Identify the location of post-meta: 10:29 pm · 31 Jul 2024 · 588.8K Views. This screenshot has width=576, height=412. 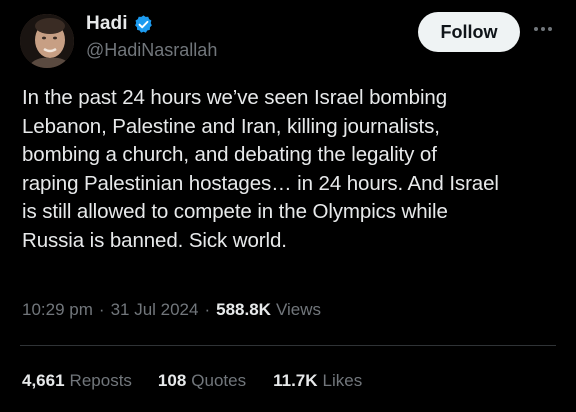
(171, 310).